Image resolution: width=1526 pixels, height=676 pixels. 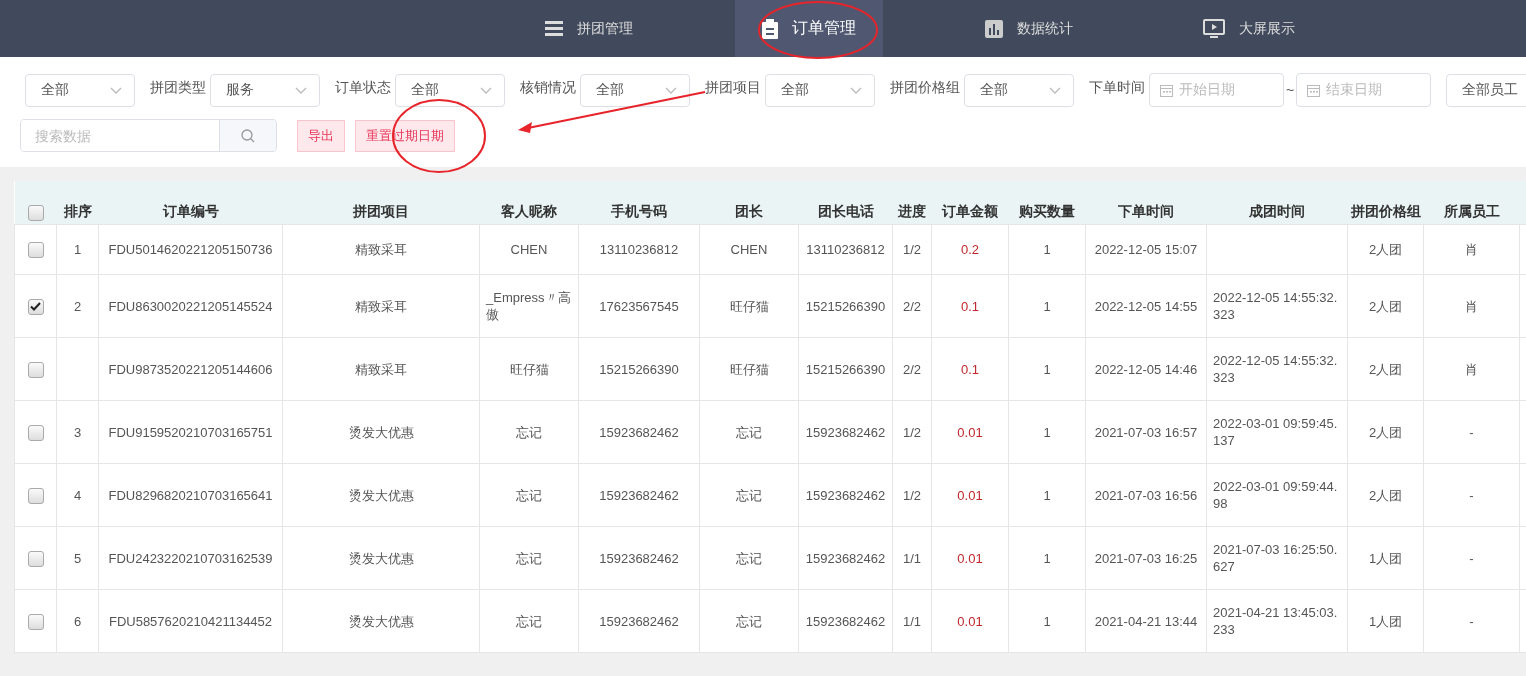 What do you see at coordinates (77, 432) in the screenshot?
I see `table-cell: 3` at bounding box center [77, 432].